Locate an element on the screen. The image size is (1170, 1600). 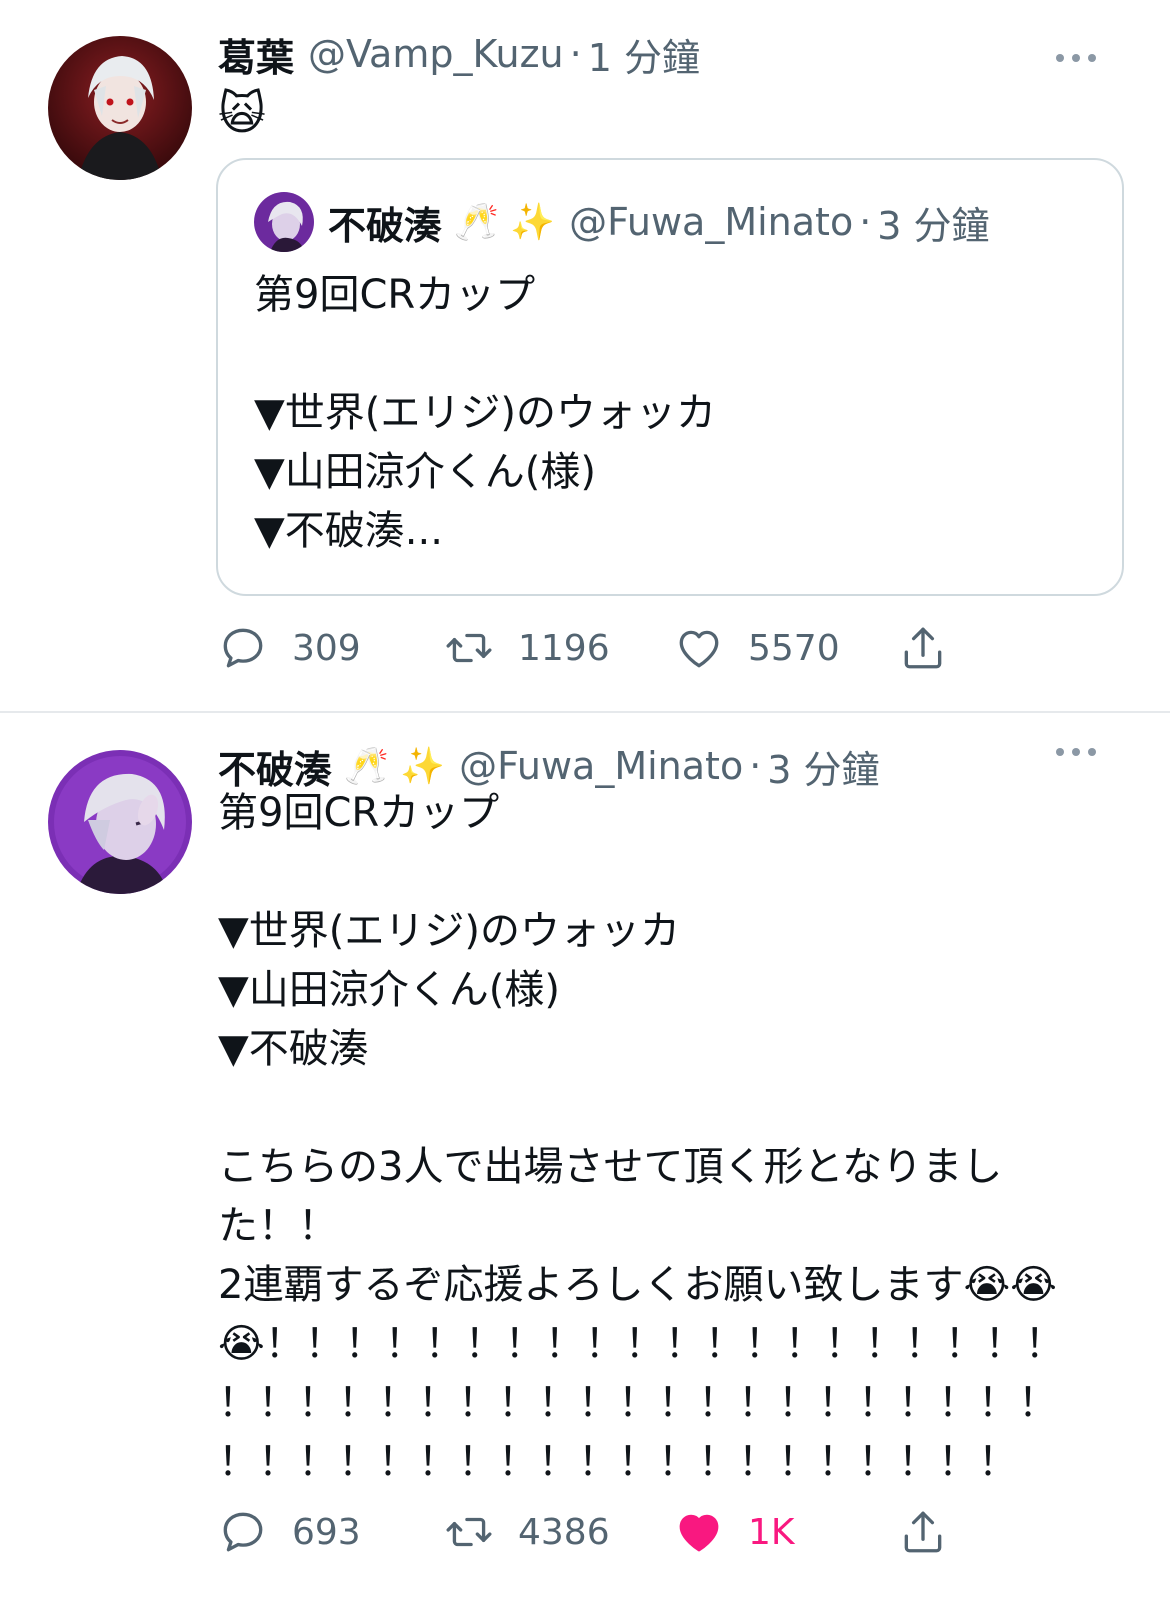
like-count: 5570 is located at coordinates (794, 648).